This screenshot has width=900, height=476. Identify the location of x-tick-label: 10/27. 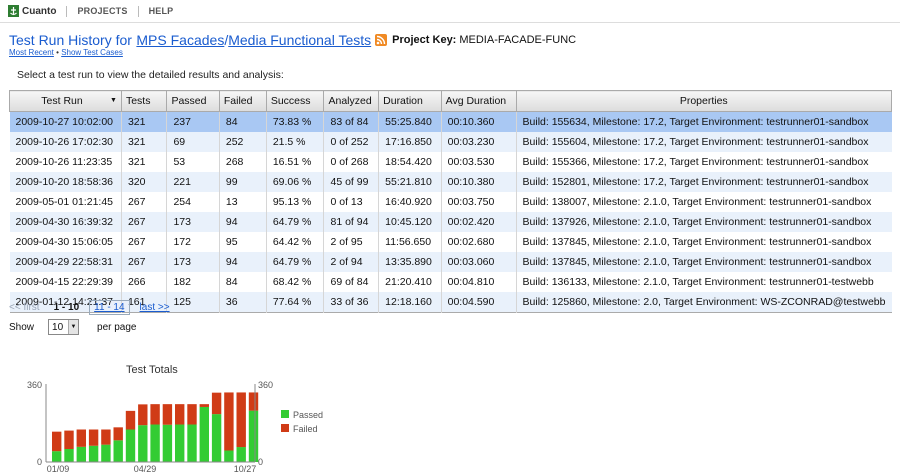
(245, 469).